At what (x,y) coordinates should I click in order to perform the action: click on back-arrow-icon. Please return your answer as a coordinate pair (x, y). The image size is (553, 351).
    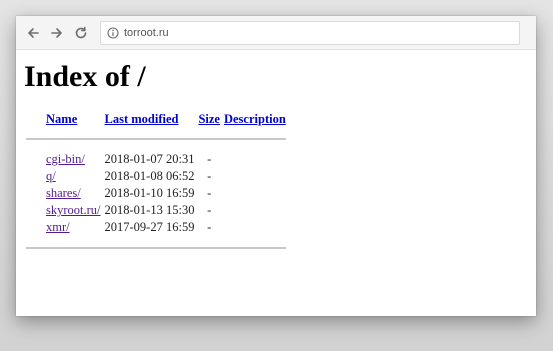
    Looking at the image, I should click on (33, 32).